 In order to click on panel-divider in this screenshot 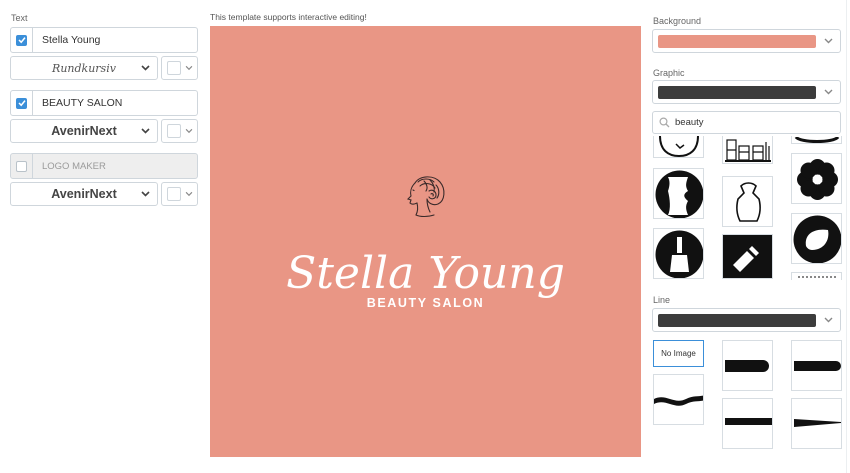, I will do `click(846, 236)`.